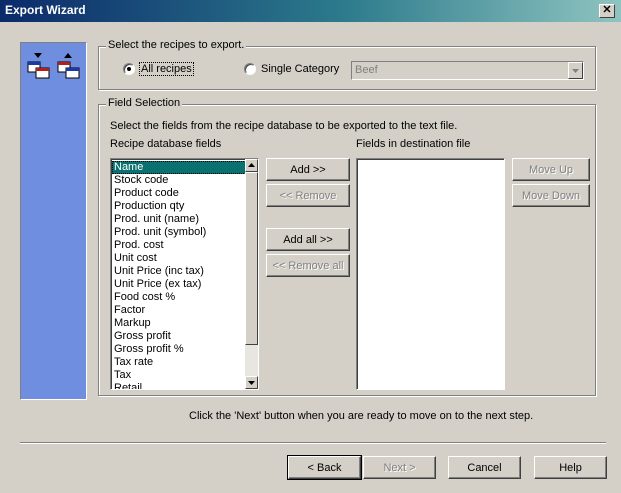 The image size is (621, 493). Describe the element at coordinates (179, 167) in the screenshot. I see `list-item: Name` at that location.